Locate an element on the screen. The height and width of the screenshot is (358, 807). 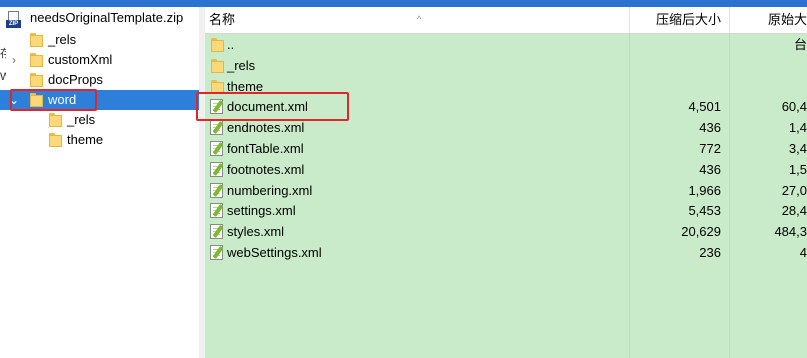
list-header: 名称 ^ 压缩后大小 原始大 is located at coordinates (506, 20).